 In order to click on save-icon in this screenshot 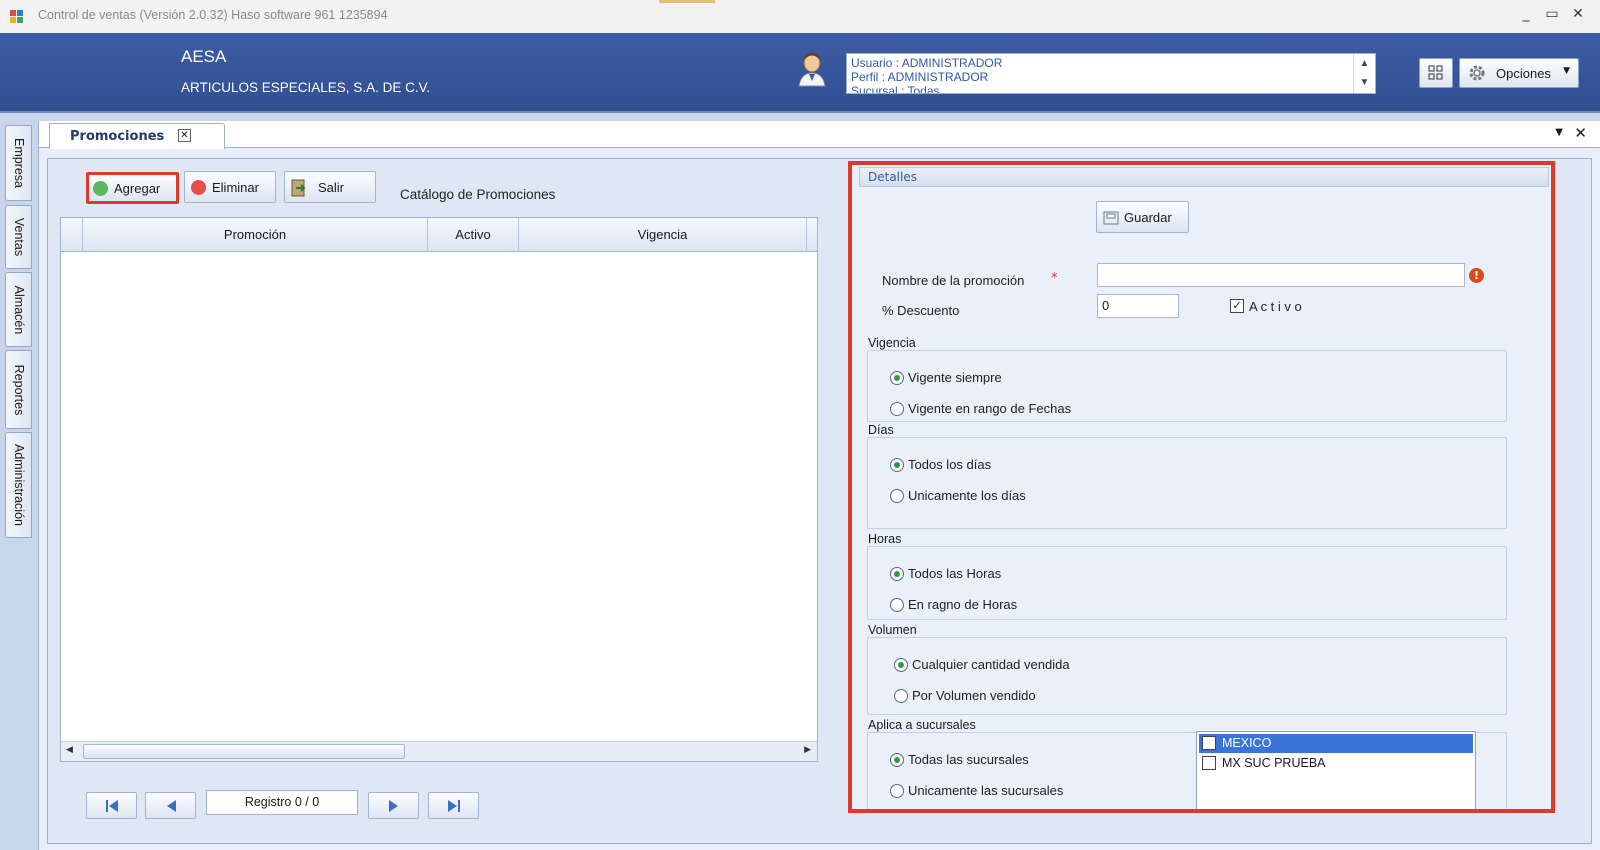, I will do `click(1111, 218)`.